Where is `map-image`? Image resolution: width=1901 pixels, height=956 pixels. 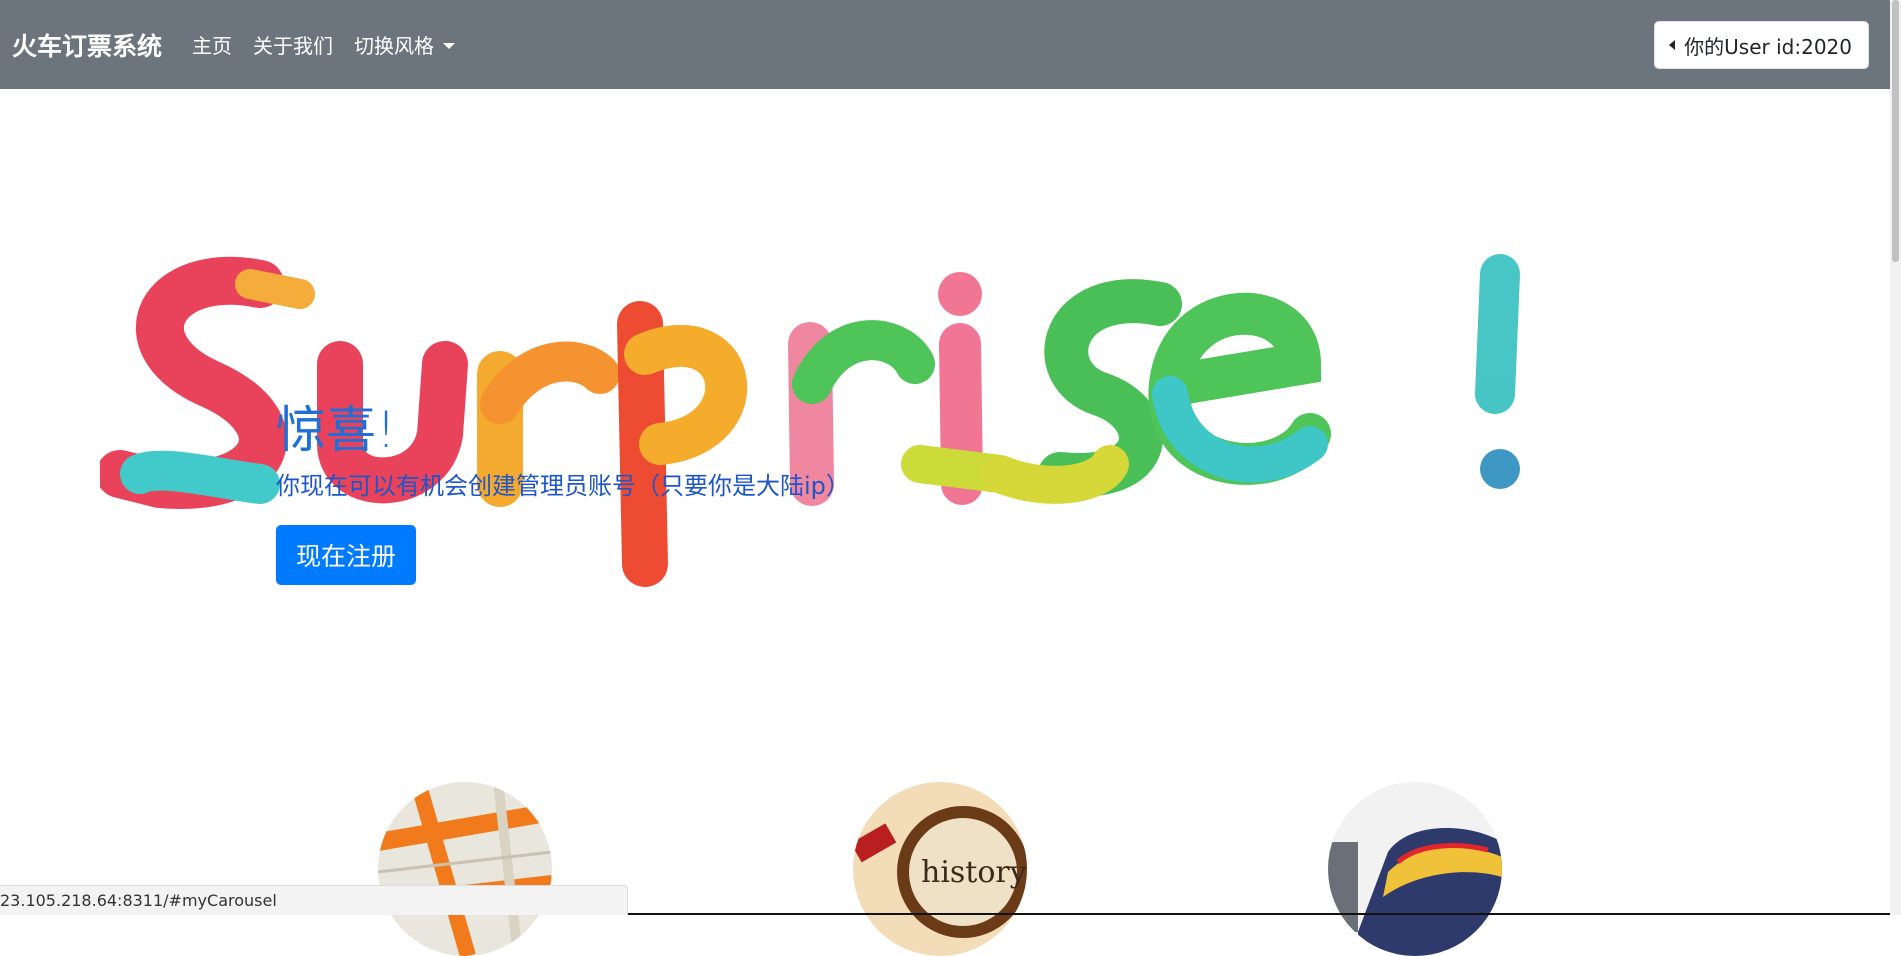 map-image is located at coordinates (465, 869).